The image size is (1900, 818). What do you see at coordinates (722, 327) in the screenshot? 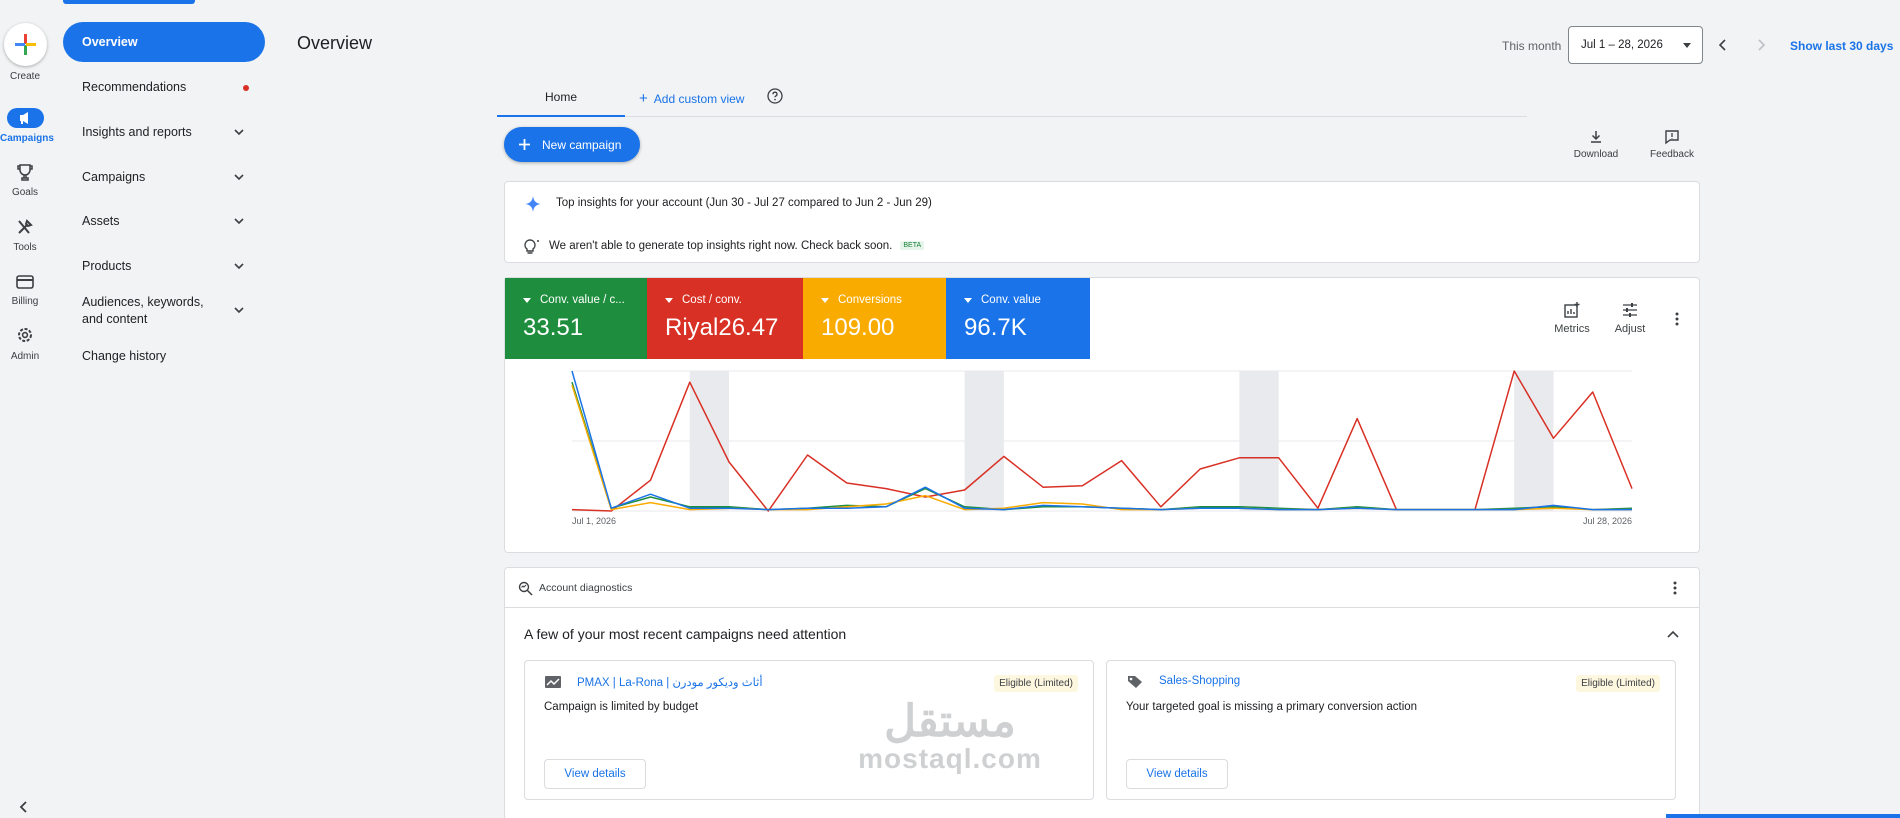
I see `metric-value: Riyal26.47` at bounding box center [722, 327].